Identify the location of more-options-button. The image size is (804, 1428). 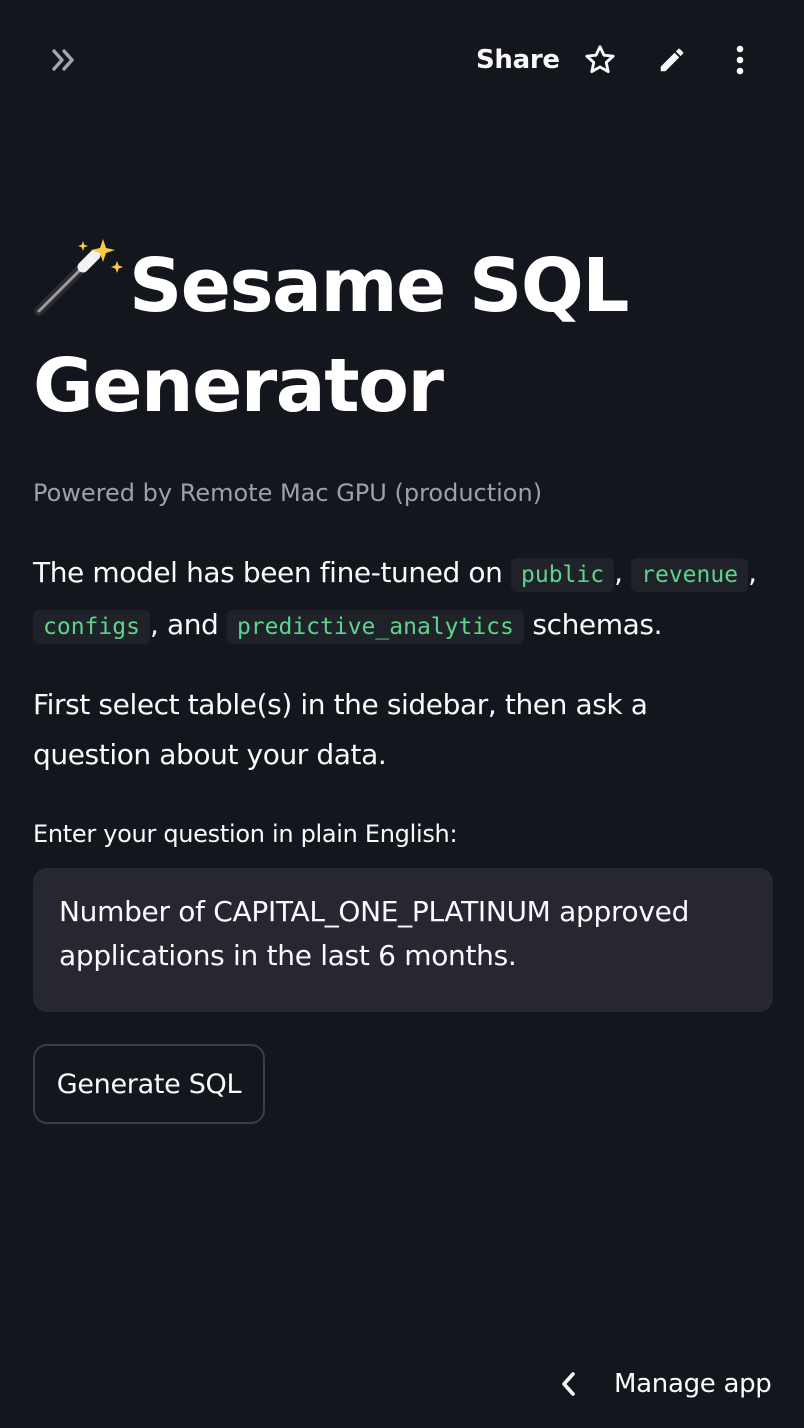
(740, 60).